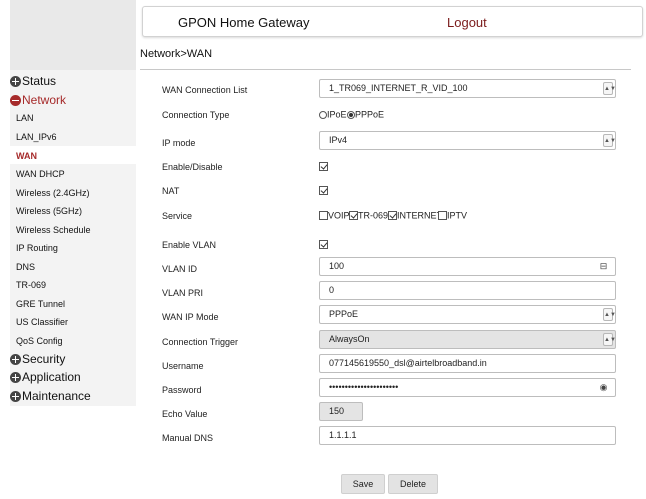 This screenshot has width=646, height=499. I want to click on input-value: 1.1.1.1, so click(343, 435).